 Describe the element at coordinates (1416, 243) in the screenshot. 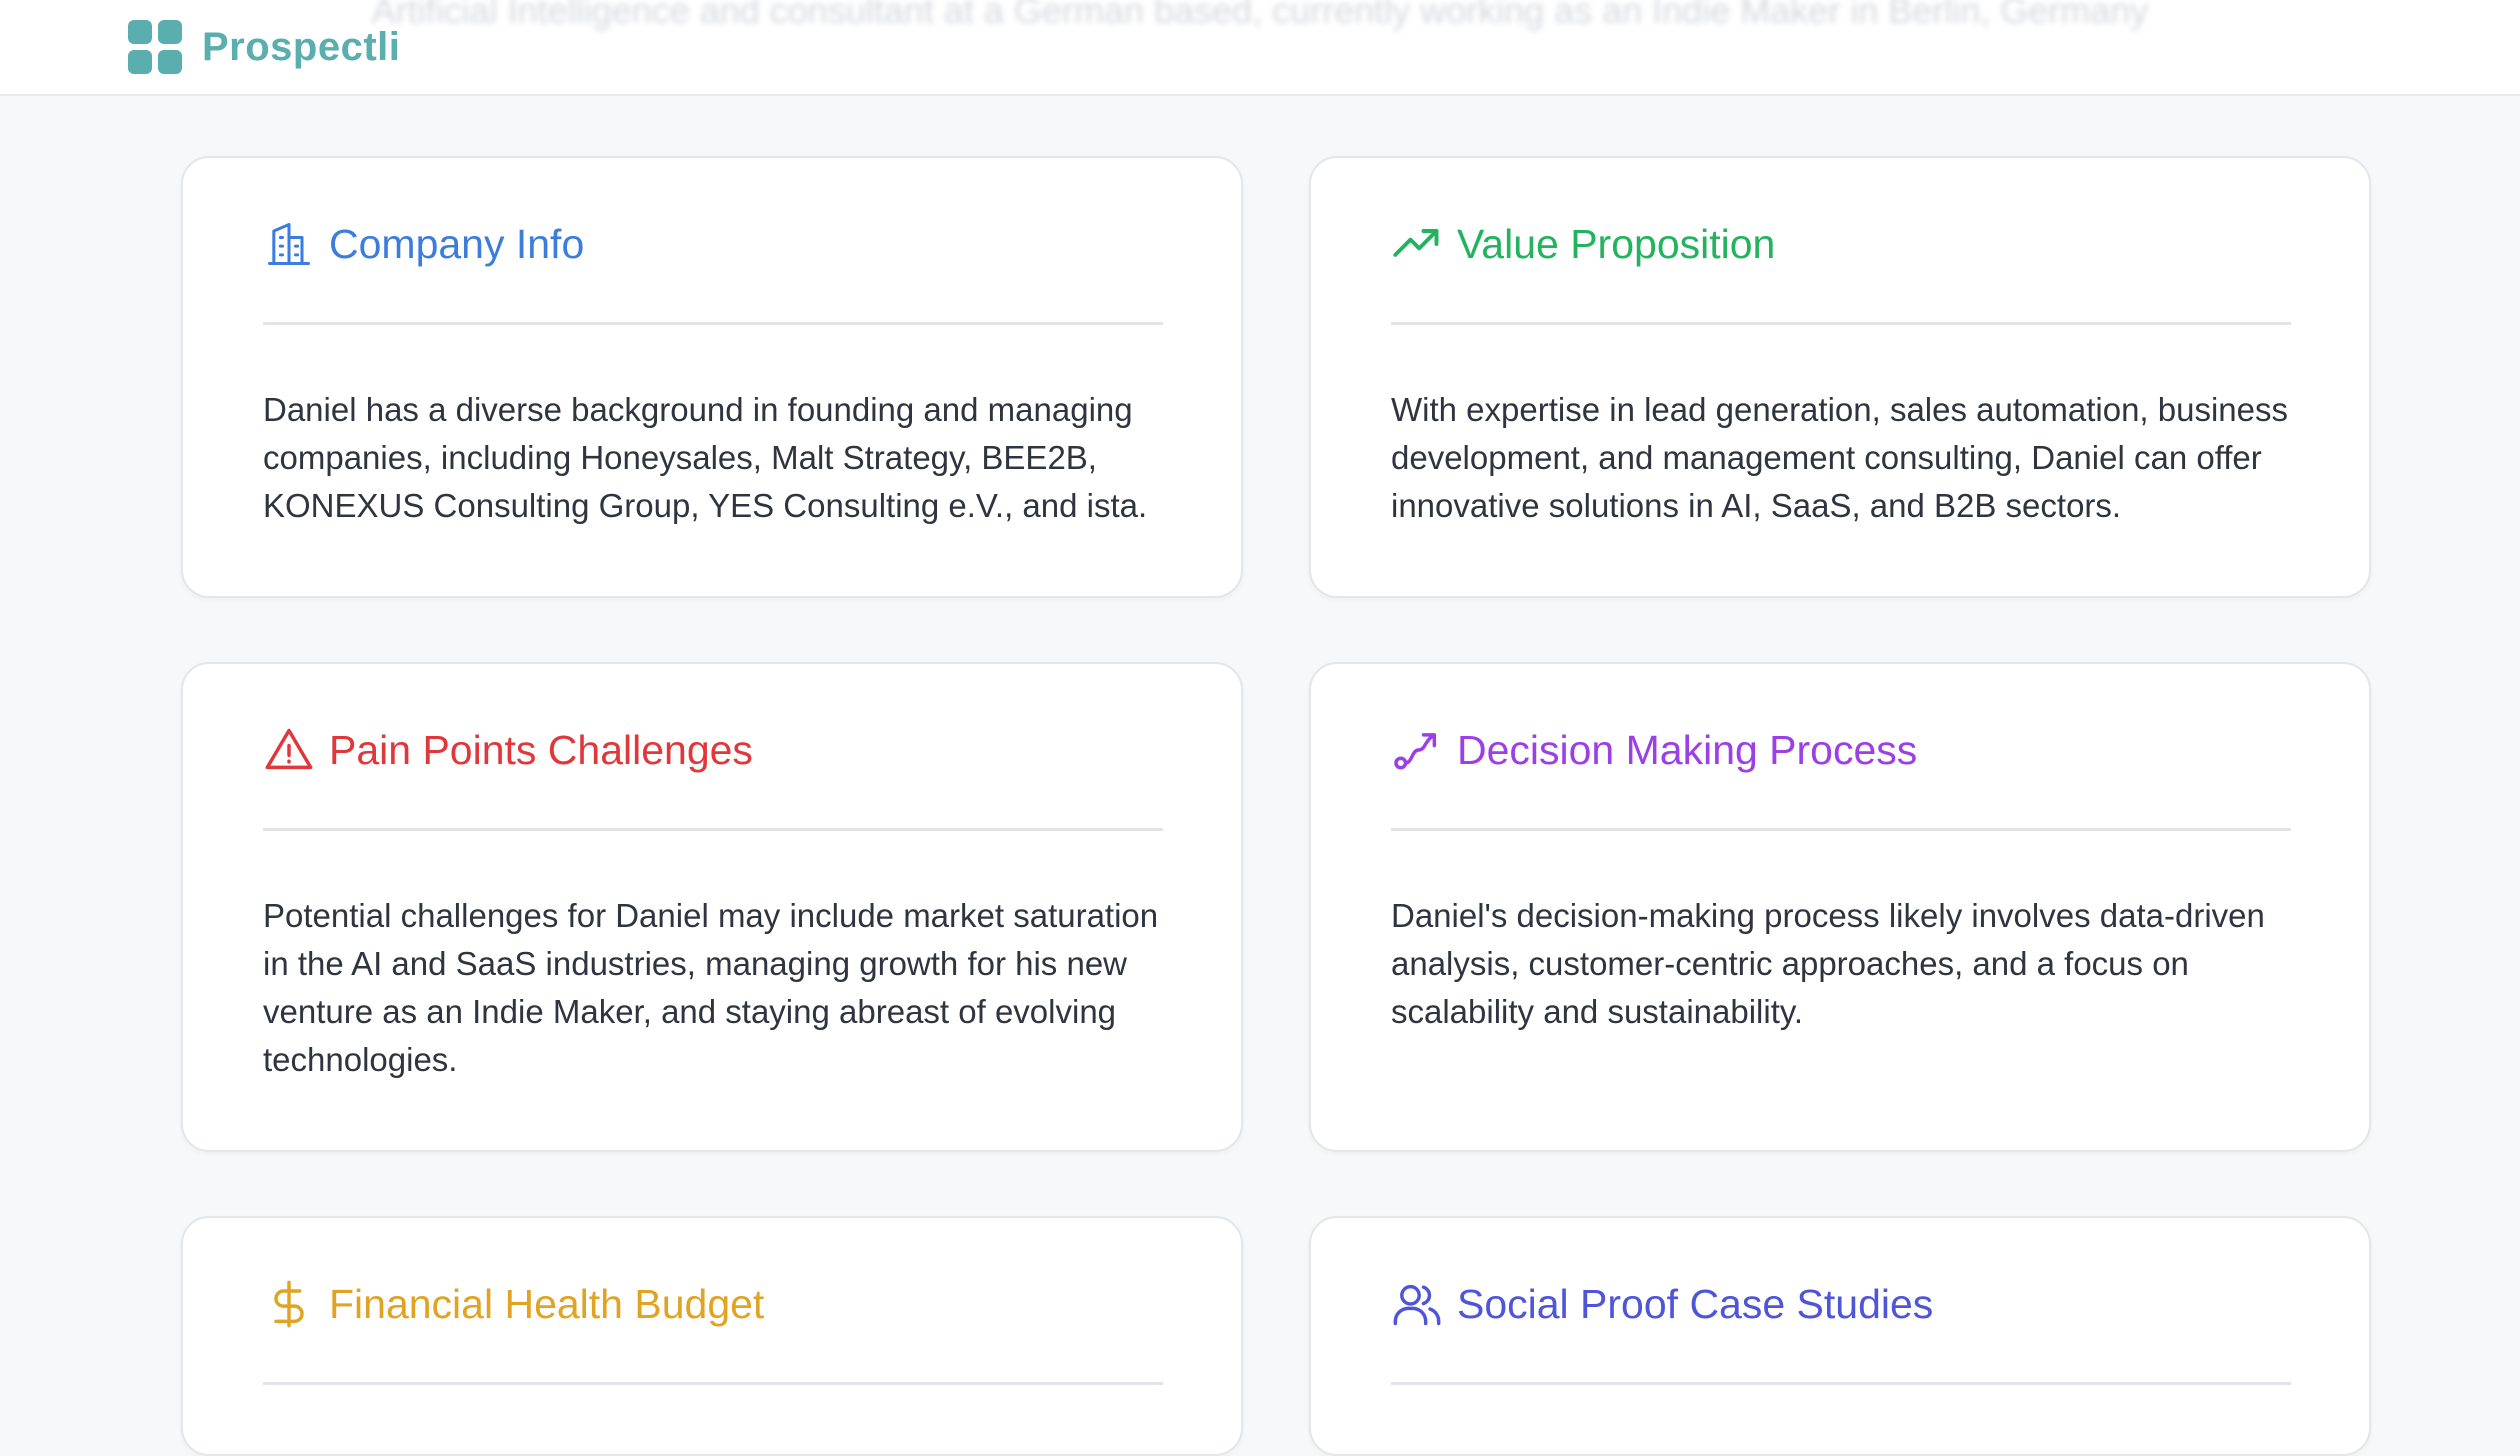

I see `trending-up-icon` at that location.